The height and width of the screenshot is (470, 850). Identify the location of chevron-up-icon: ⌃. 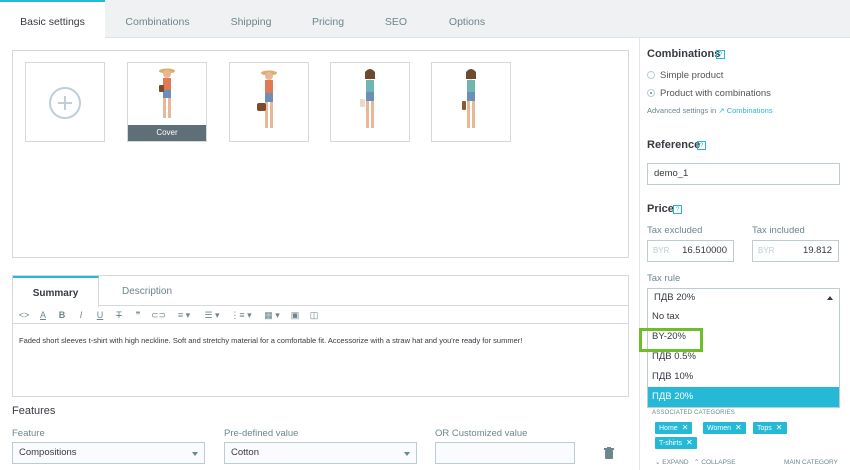
(697, 462).